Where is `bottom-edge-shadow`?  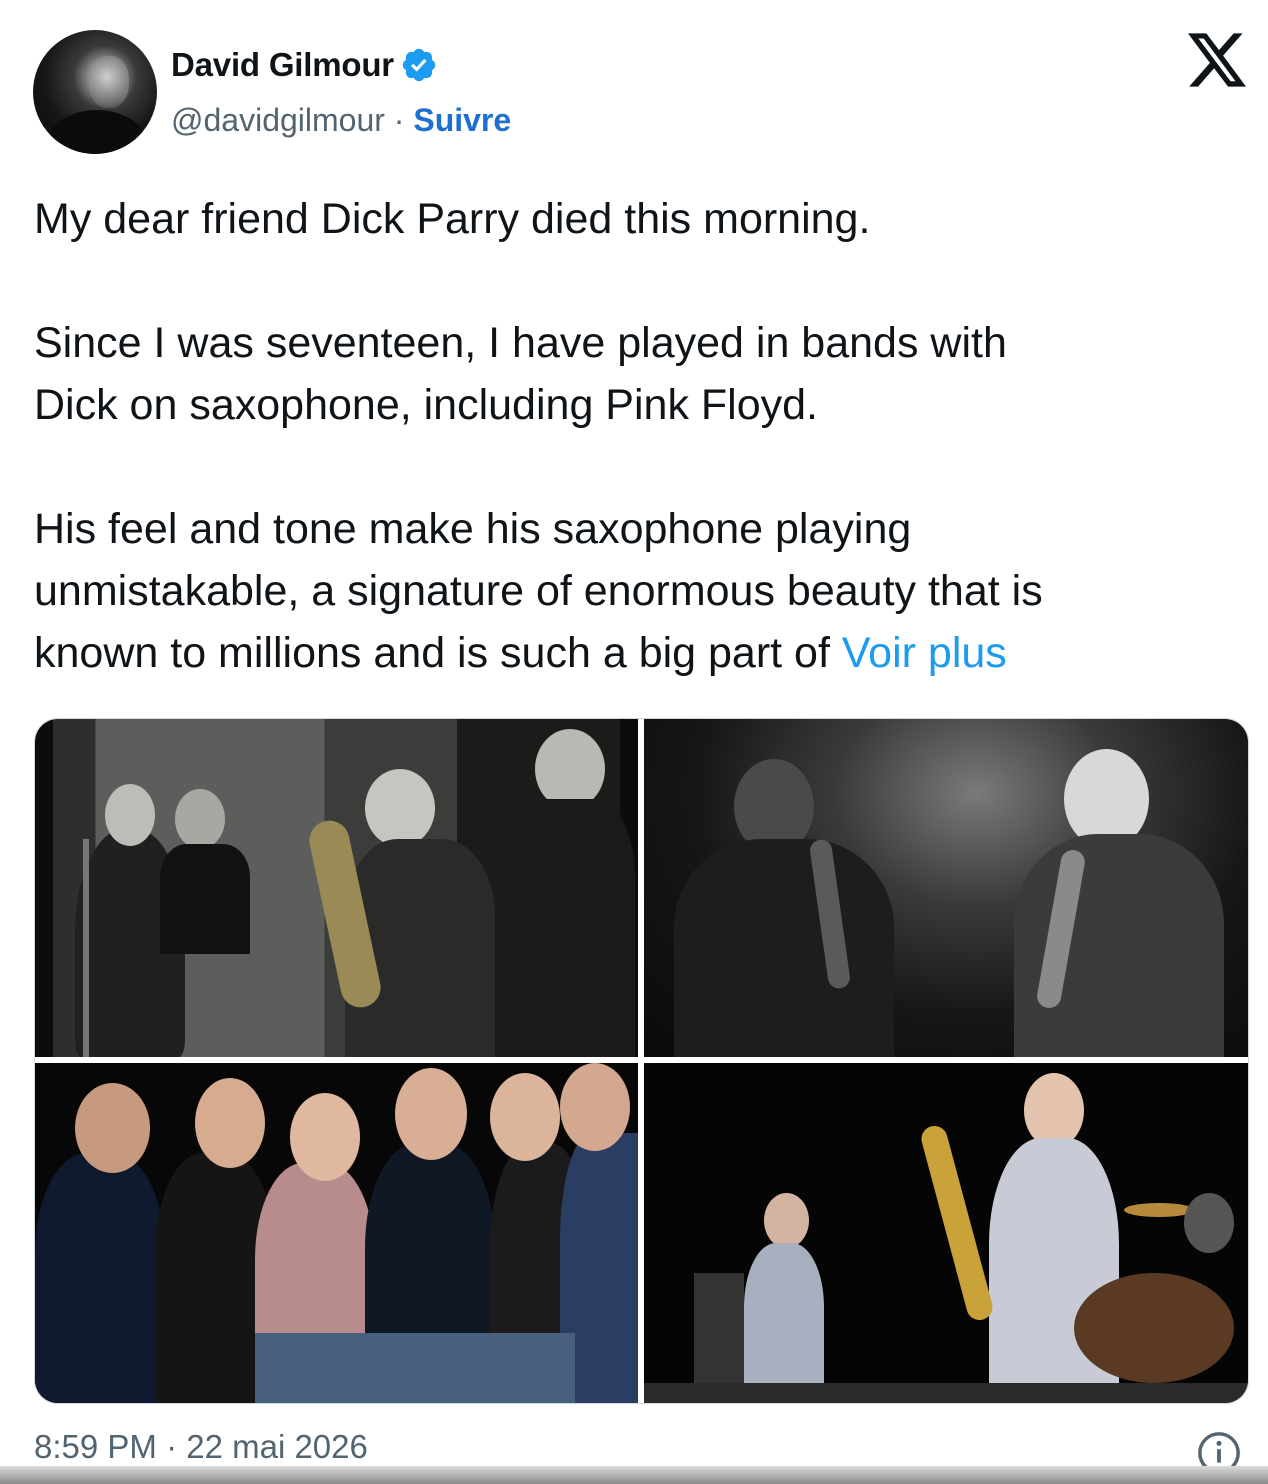
bottom-edge-shadow is located at coordinates (634, 1475).